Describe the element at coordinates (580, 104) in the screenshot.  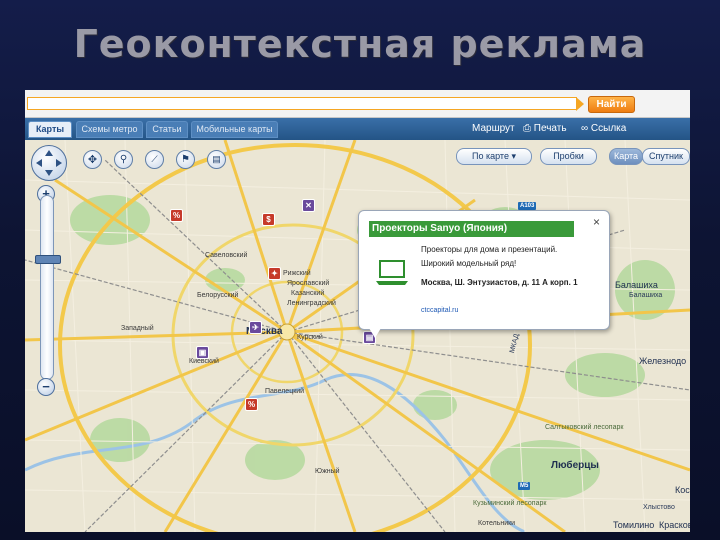
I see `search-arrow-icon` at that location.